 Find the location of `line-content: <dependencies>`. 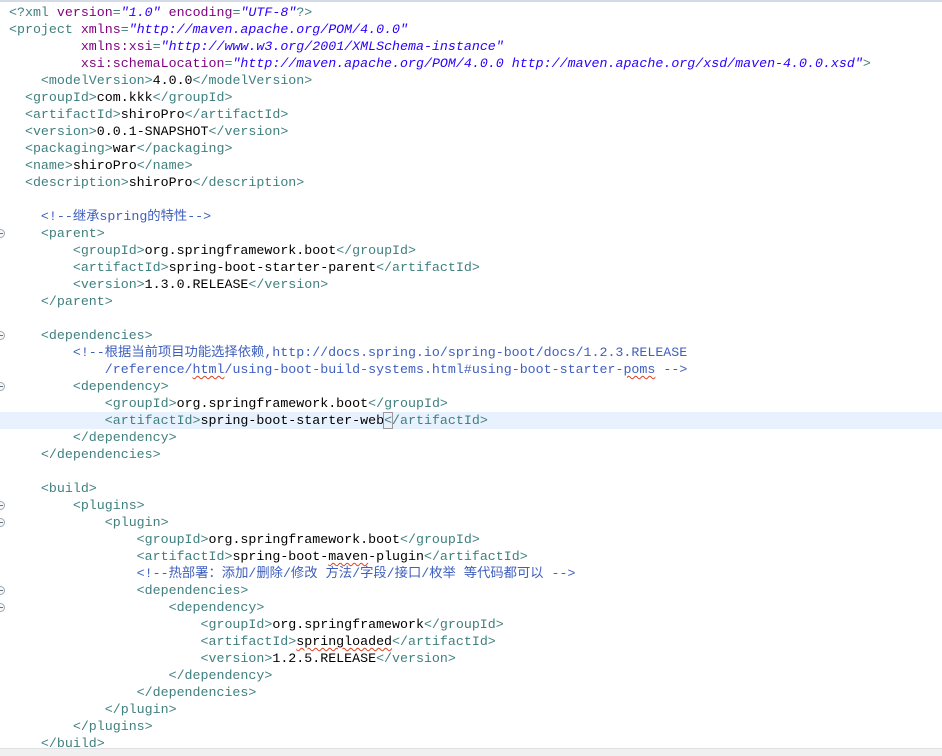

line-content: <dependencies> is located at coordinates (129, 590).